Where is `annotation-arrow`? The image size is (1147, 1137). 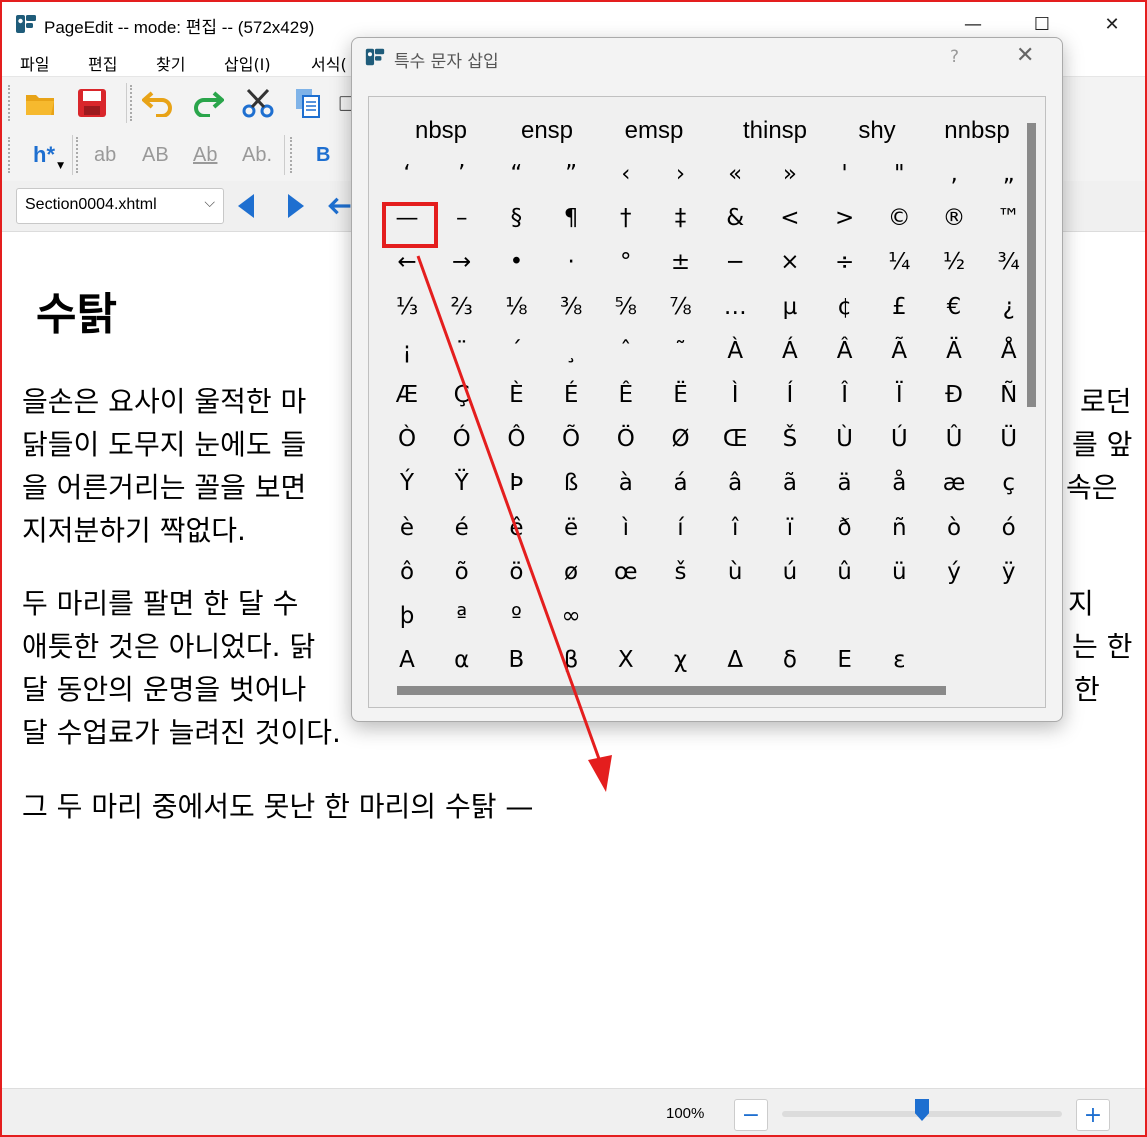
annotation-arrow is located at coordinates (514, 523).